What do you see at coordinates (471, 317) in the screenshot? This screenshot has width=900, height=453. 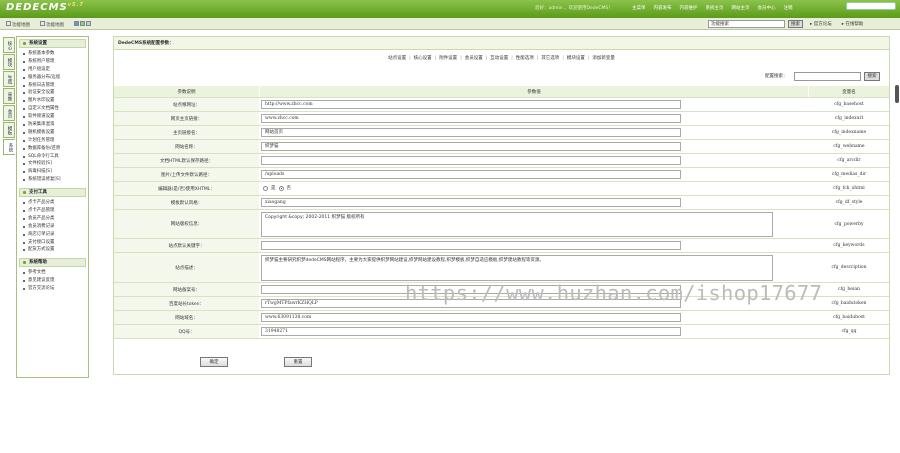 I see `config-input: www.63091138.com` at bounding box center [471, 317].